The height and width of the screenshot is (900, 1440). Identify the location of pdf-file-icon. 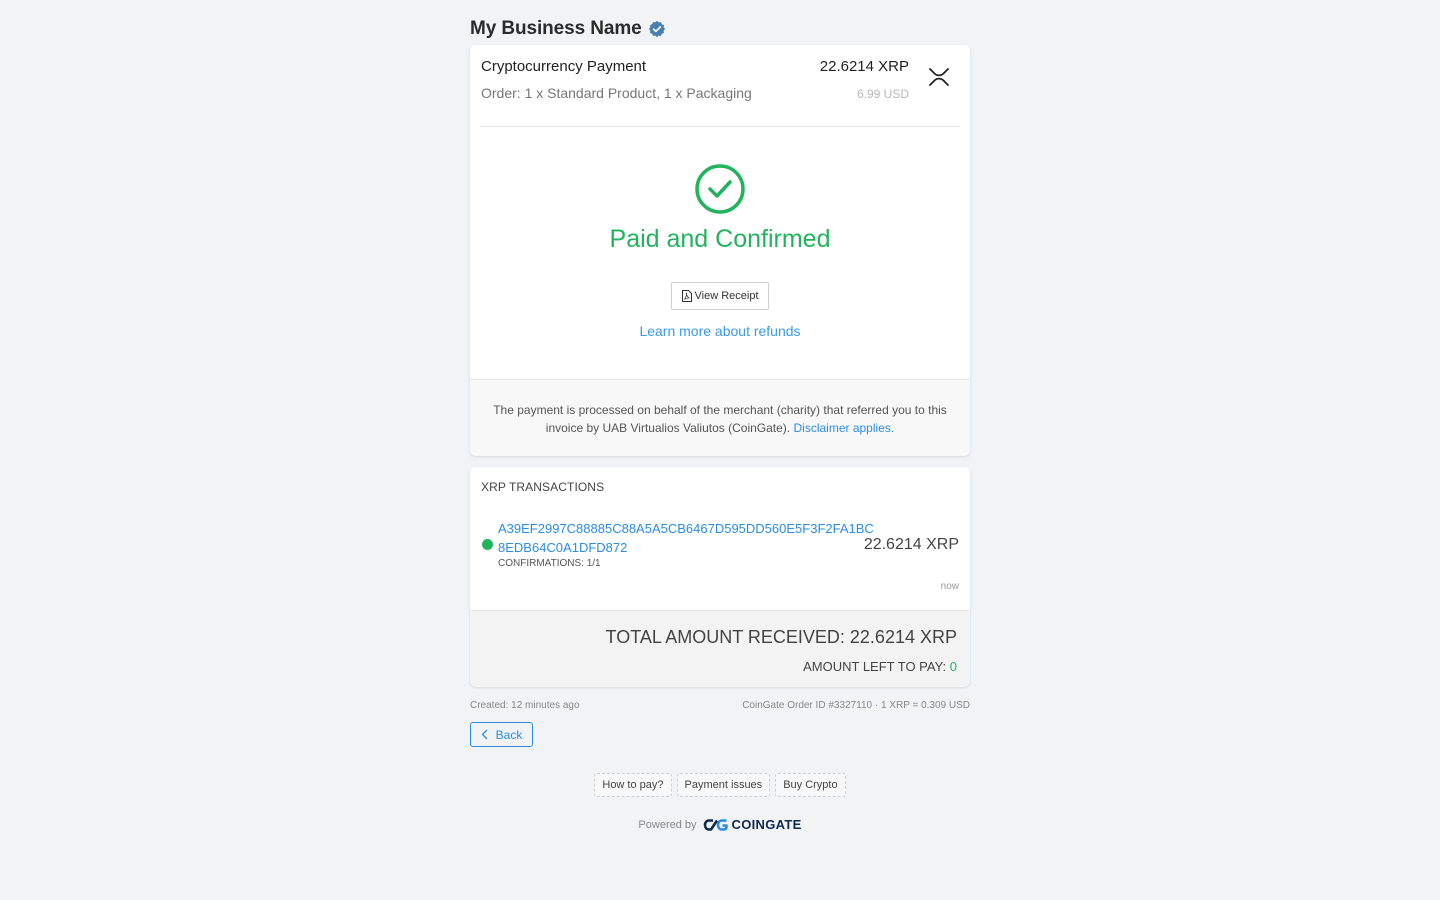
(686, 296).